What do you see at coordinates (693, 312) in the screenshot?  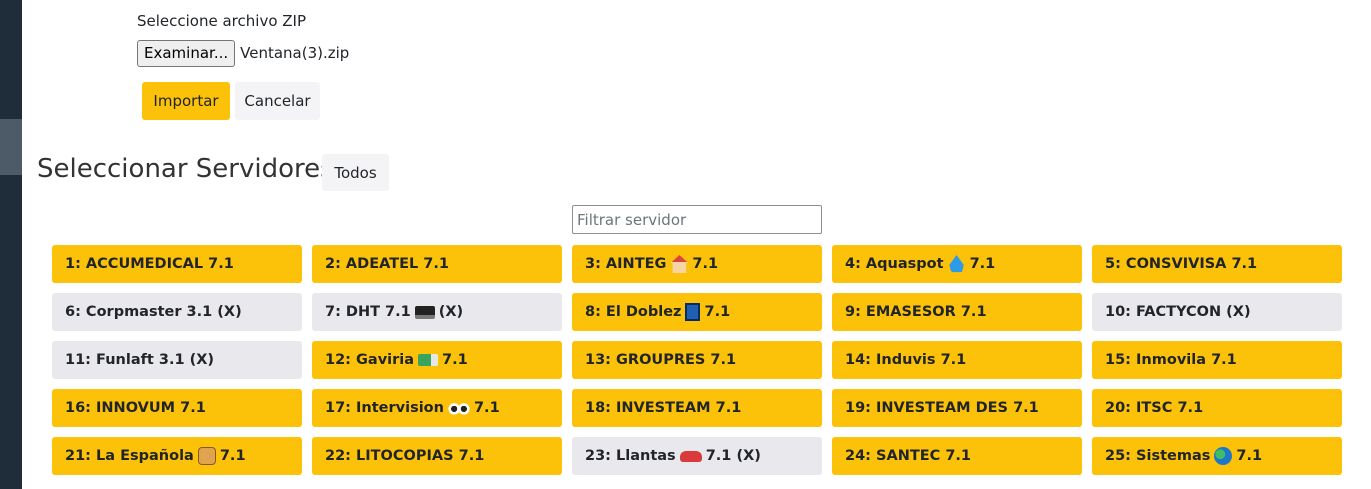 I see `door-icon` at bounding box center [693, 312].